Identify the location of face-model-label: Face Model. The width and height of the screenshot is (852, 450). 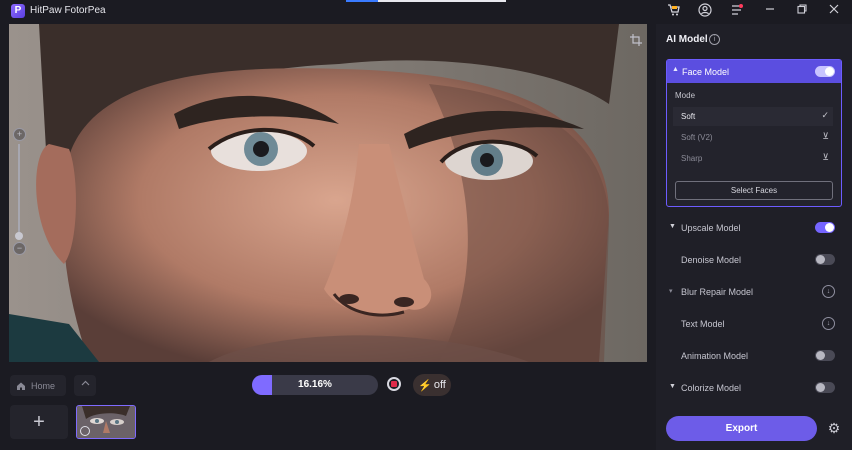
(706, 72).